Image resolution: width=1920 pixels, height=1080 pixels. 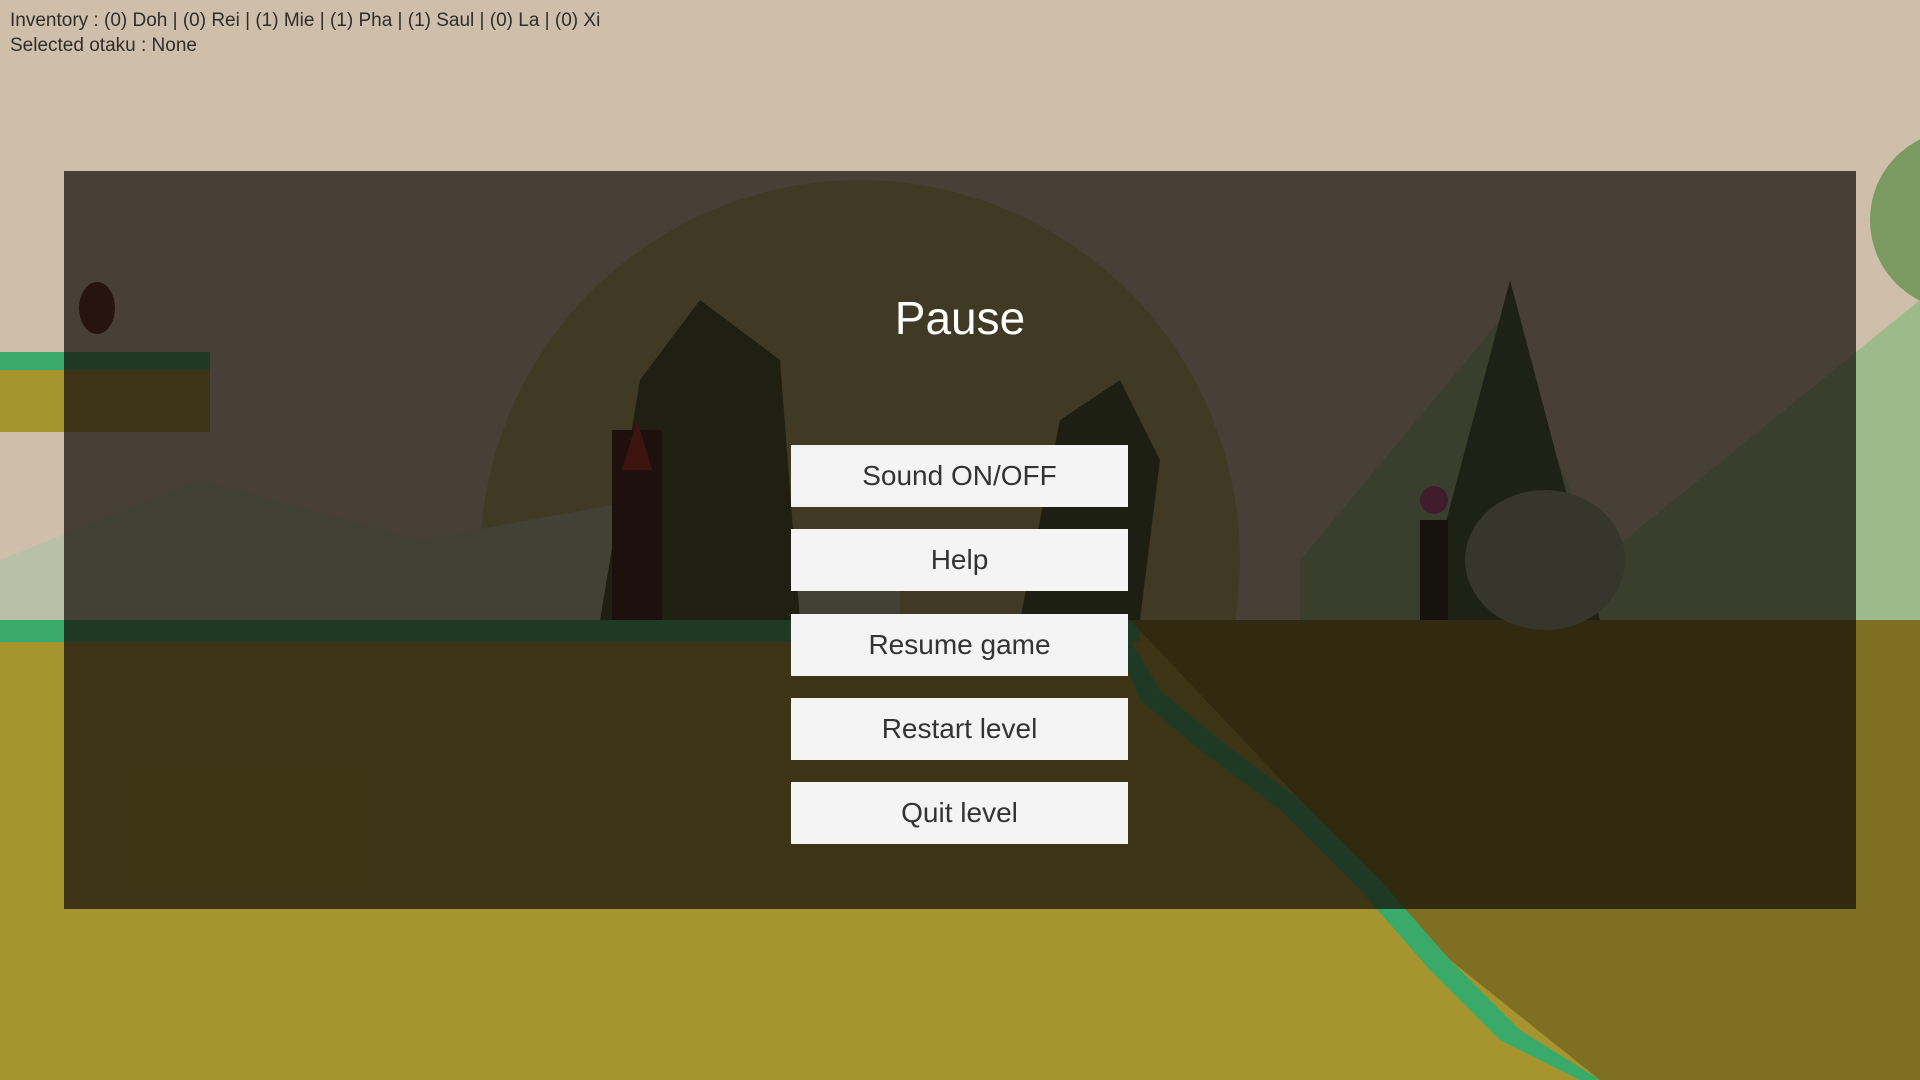 What do you see at coordinates (960, 318) in the screenshot?
I see `pause-title: Pause` at bounding box center [960, 318].